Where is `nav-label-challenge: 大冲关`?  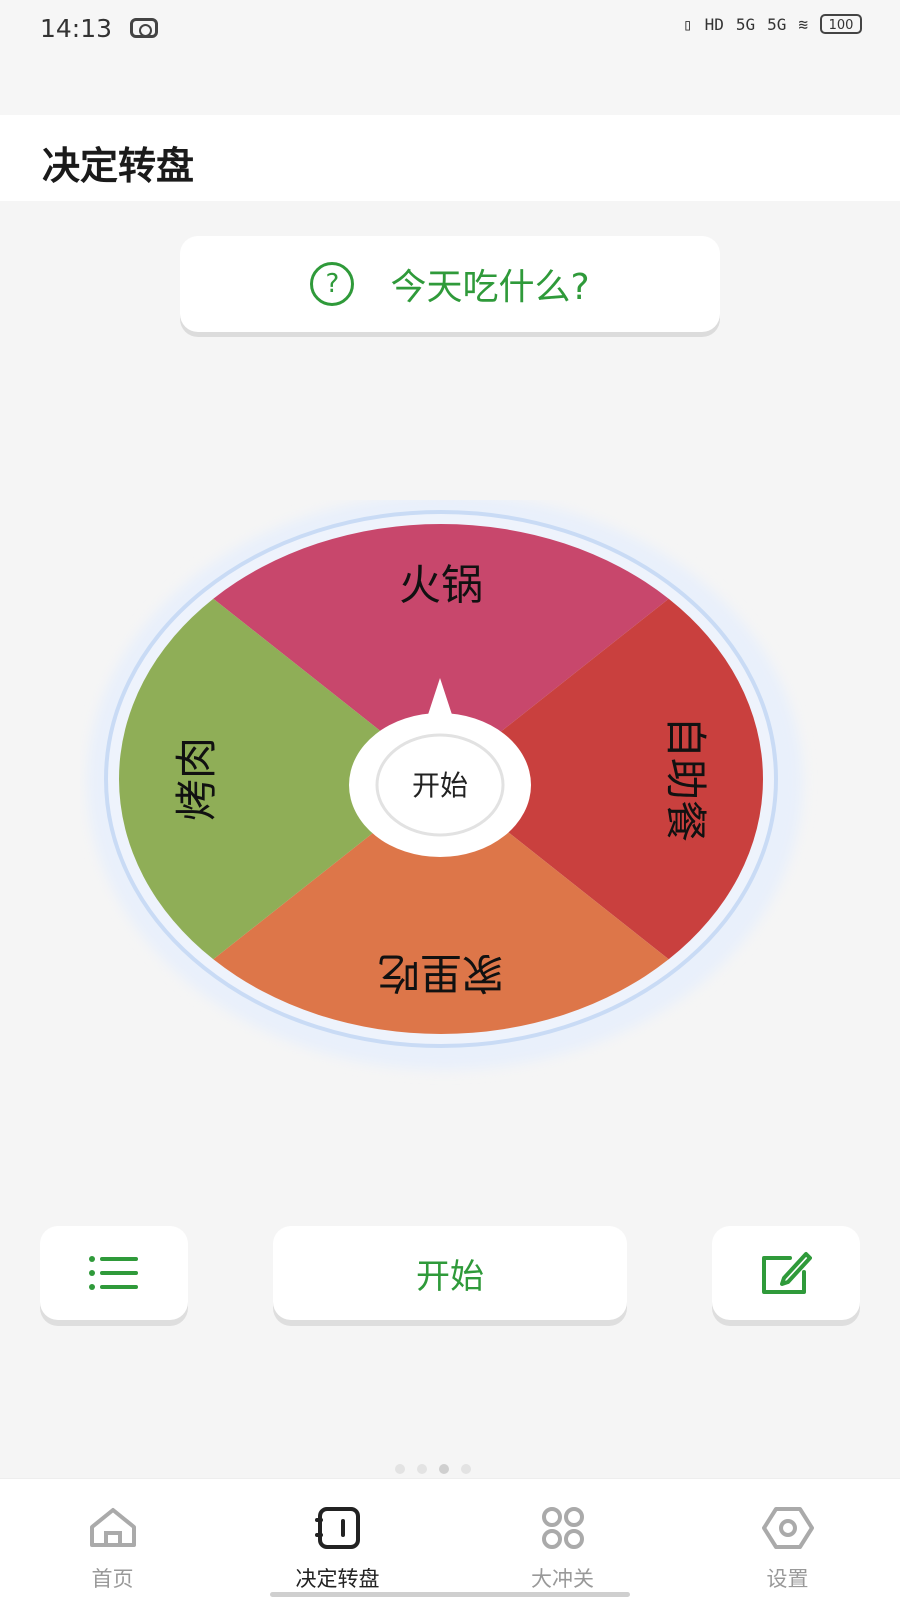
nav-label-challenge: 大冲关 is located at coordinates (562, 1579).